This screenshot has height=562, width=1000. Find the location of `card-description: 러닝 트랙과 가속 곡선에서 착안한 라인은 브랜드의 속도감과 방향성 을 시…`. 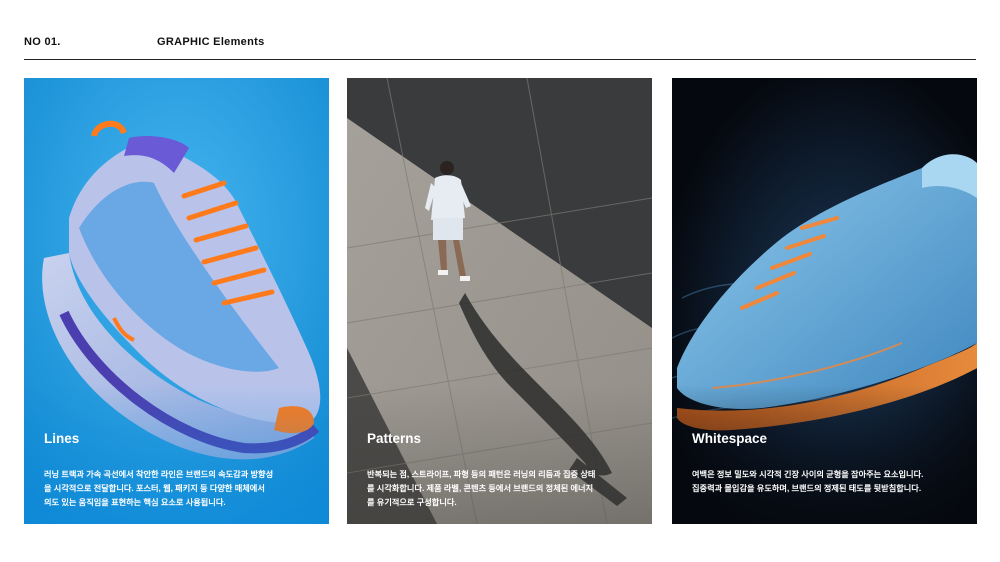

card-description: 러닝 트랙과 가속 곡선에서 착안한 라인은 브랜드의 속도감과 방향성 을 시… is located at coordinates (159, 488).